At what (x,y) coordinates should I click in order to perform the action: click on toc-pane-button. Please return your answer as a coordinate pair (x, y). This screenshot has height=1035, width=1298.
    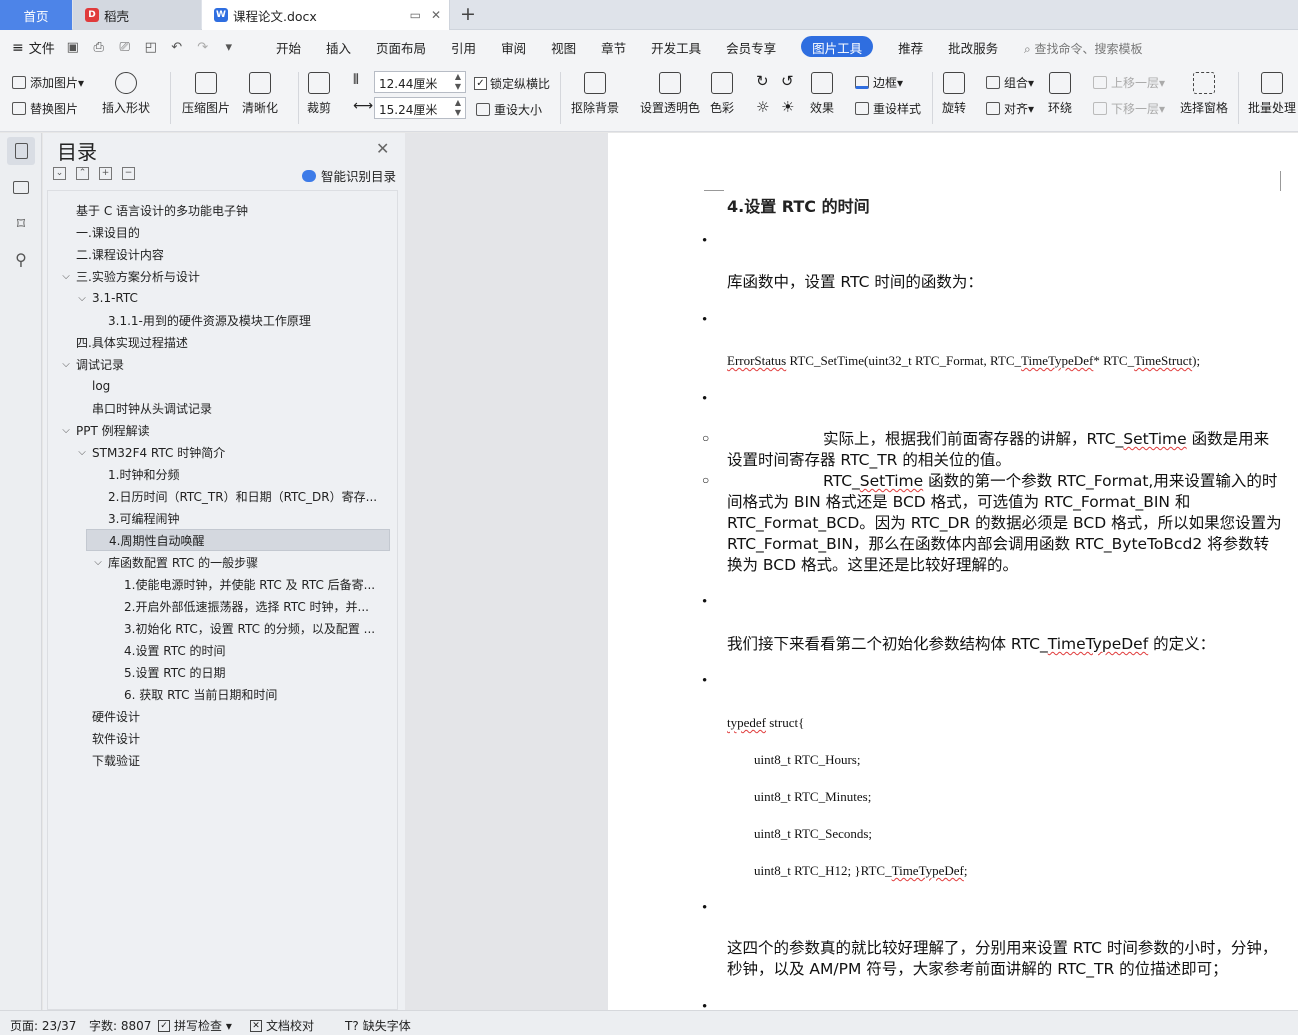
    Looking at the image, I should click on (21, 151).